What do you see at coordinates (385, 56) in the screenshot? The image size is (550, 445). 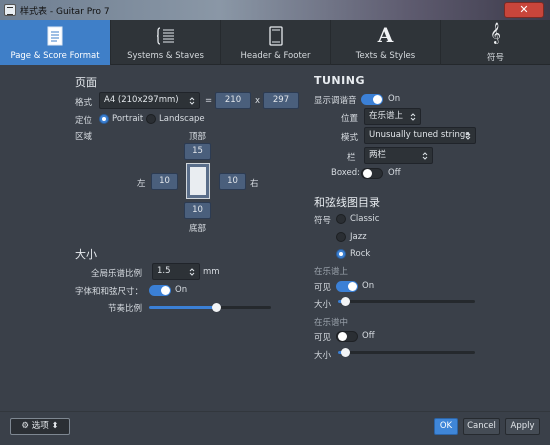 I see `tab-label: Texts & Styles` at bounding box center [385, 56].